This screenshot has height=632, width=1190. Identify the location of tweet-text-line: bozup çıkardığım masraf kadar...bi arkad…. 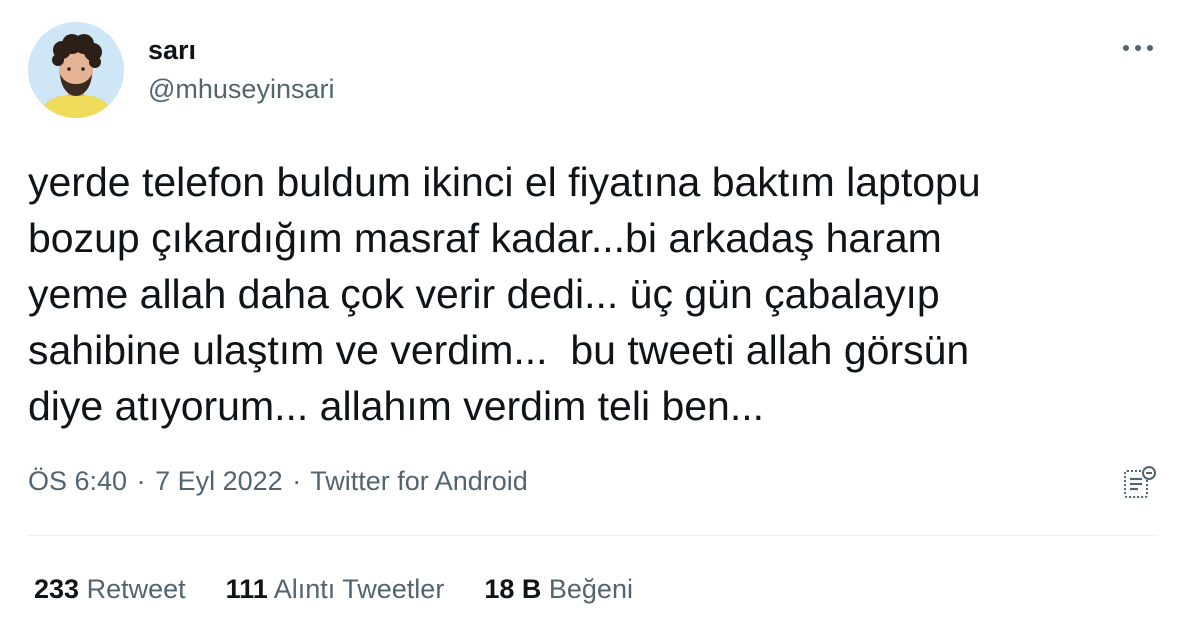
(485, 238).